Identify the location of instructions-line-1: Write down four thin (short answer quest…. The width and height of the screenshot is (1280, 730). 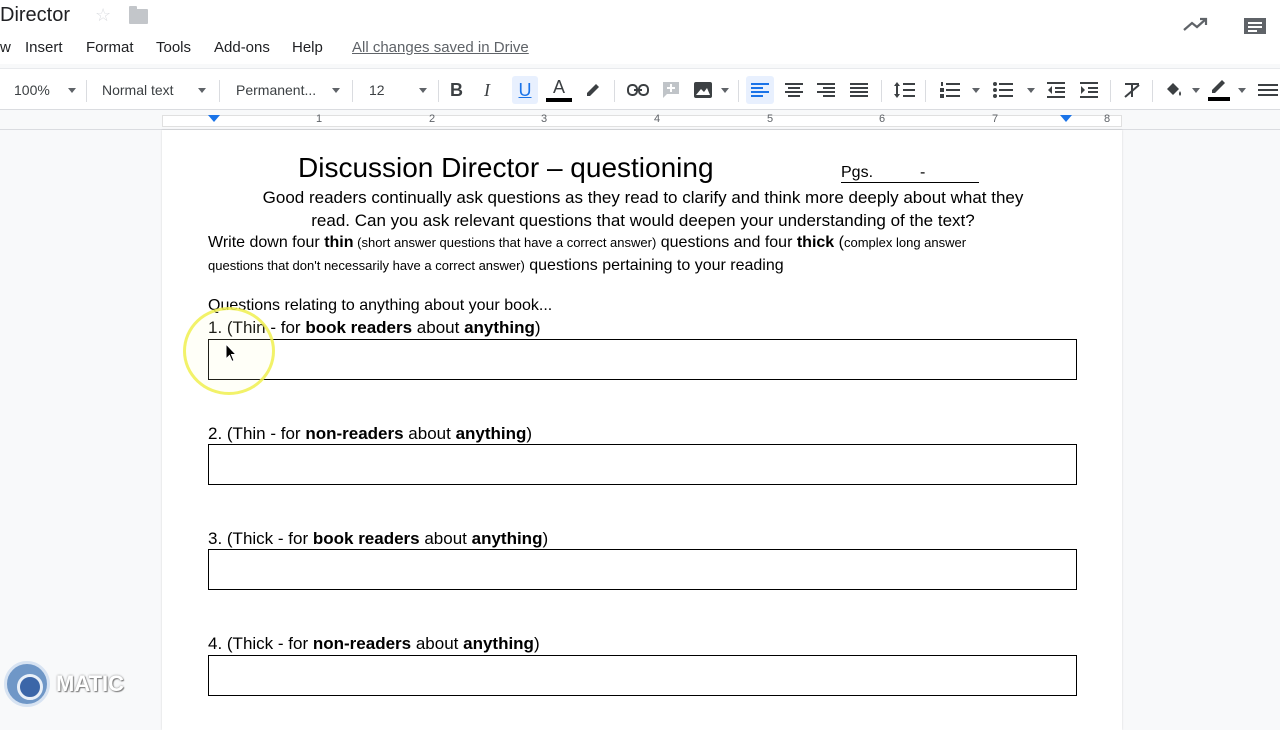
(587, 243).